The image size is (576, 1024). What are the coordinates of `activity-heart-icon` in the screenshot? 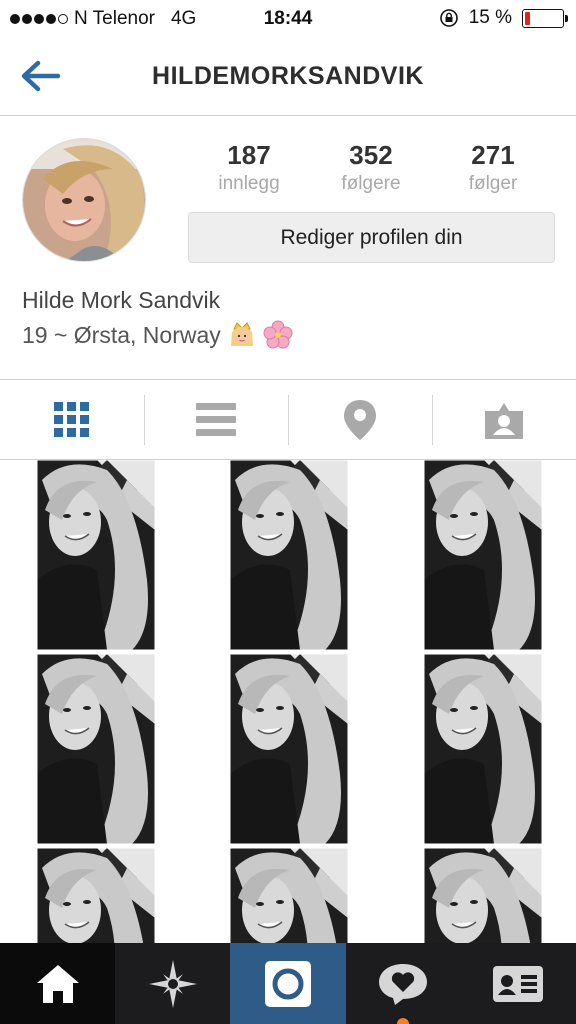 It's located at (403, 984).